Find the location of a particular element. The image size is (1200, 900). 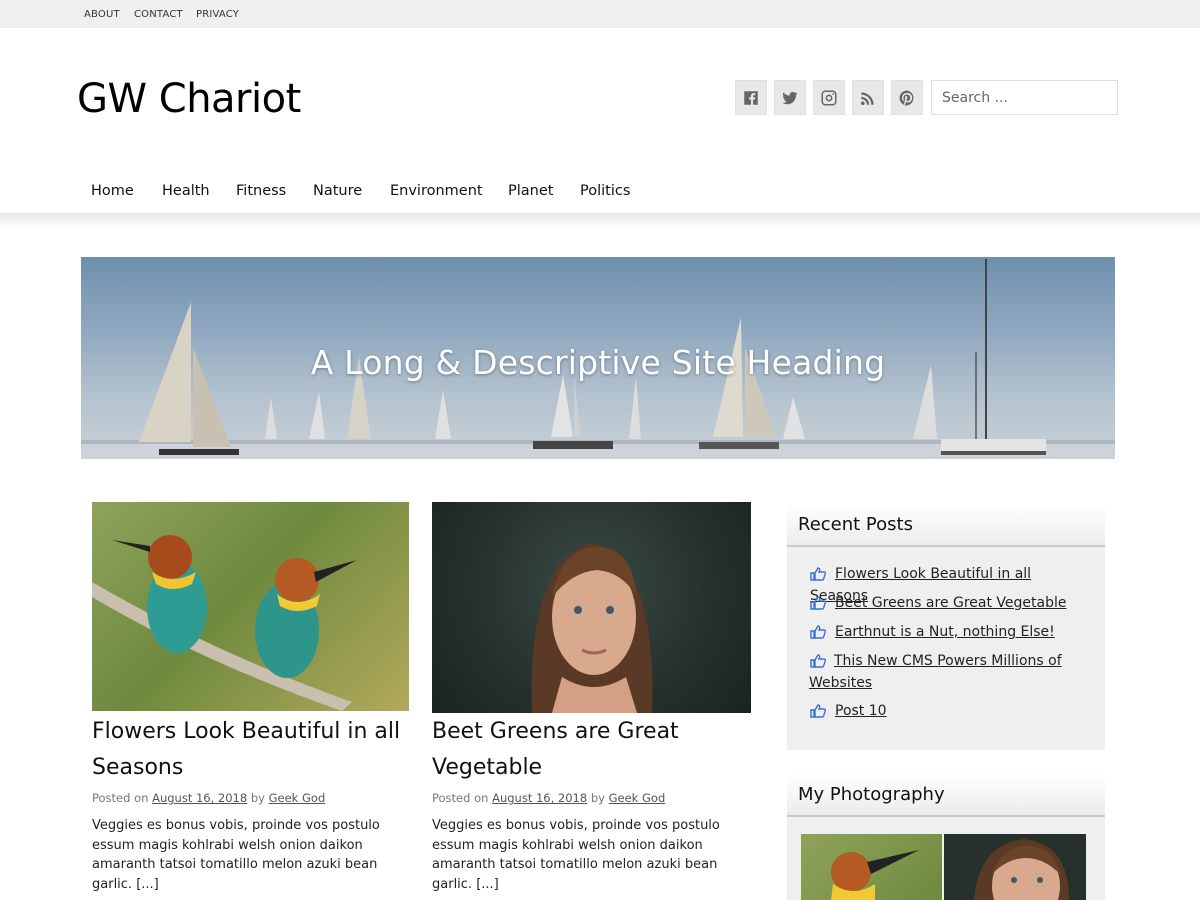

recent-post-label: This New CMS Powers Millions of Websites is located at coordinates (935, 672).